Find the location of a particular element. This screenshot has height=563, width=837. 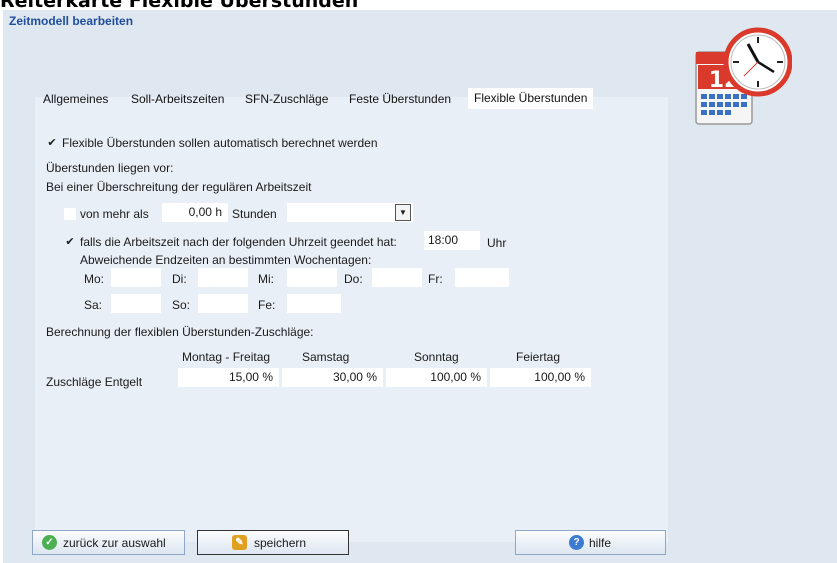

surcharge-value-holiday: 100,00 % is located at coordinates (559, 377).